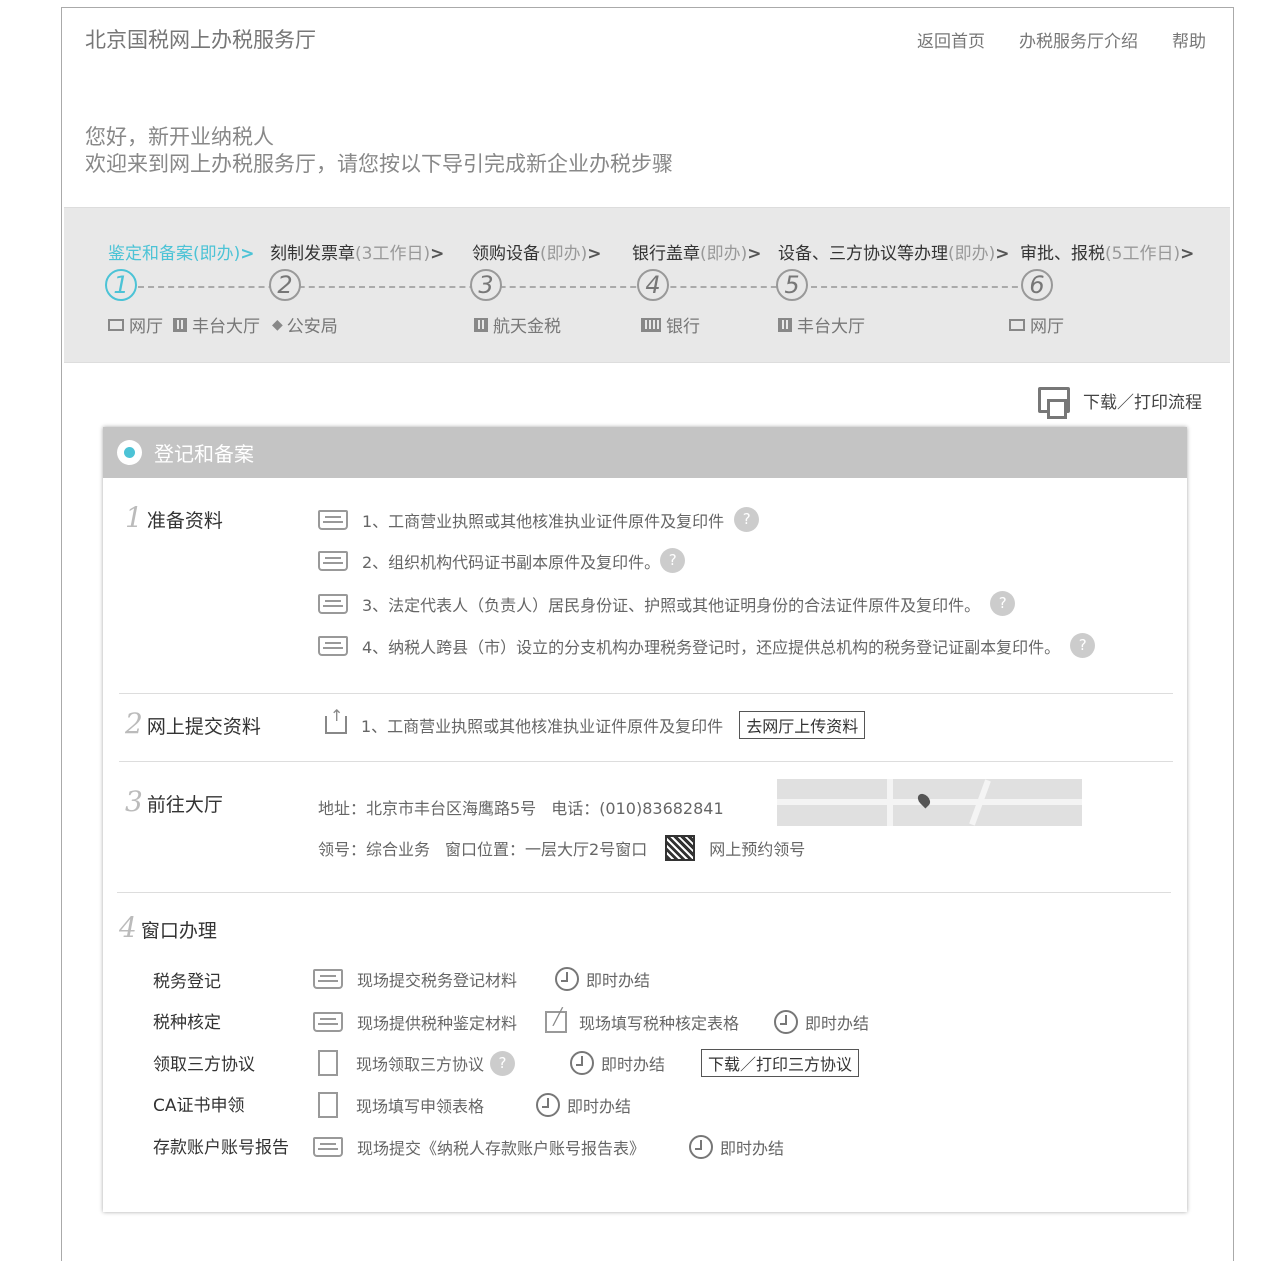  Describe the element at coordinates (591, 1020) in the screenshot. I see `table-row: 现场提供税种鉴定材料 现场填写税种核定表格 即时办结` at that location.